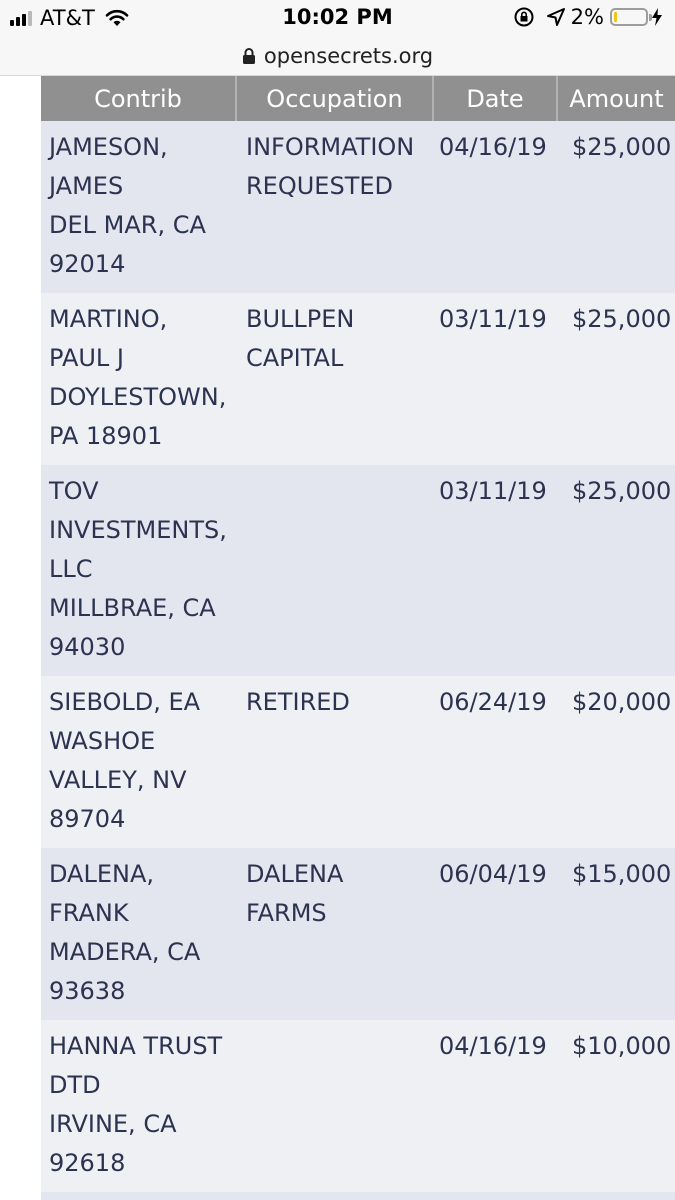 Image resolution: width=675 pixels, height=1200 pixels. I want to click on battery-icon, so click(631, 17).